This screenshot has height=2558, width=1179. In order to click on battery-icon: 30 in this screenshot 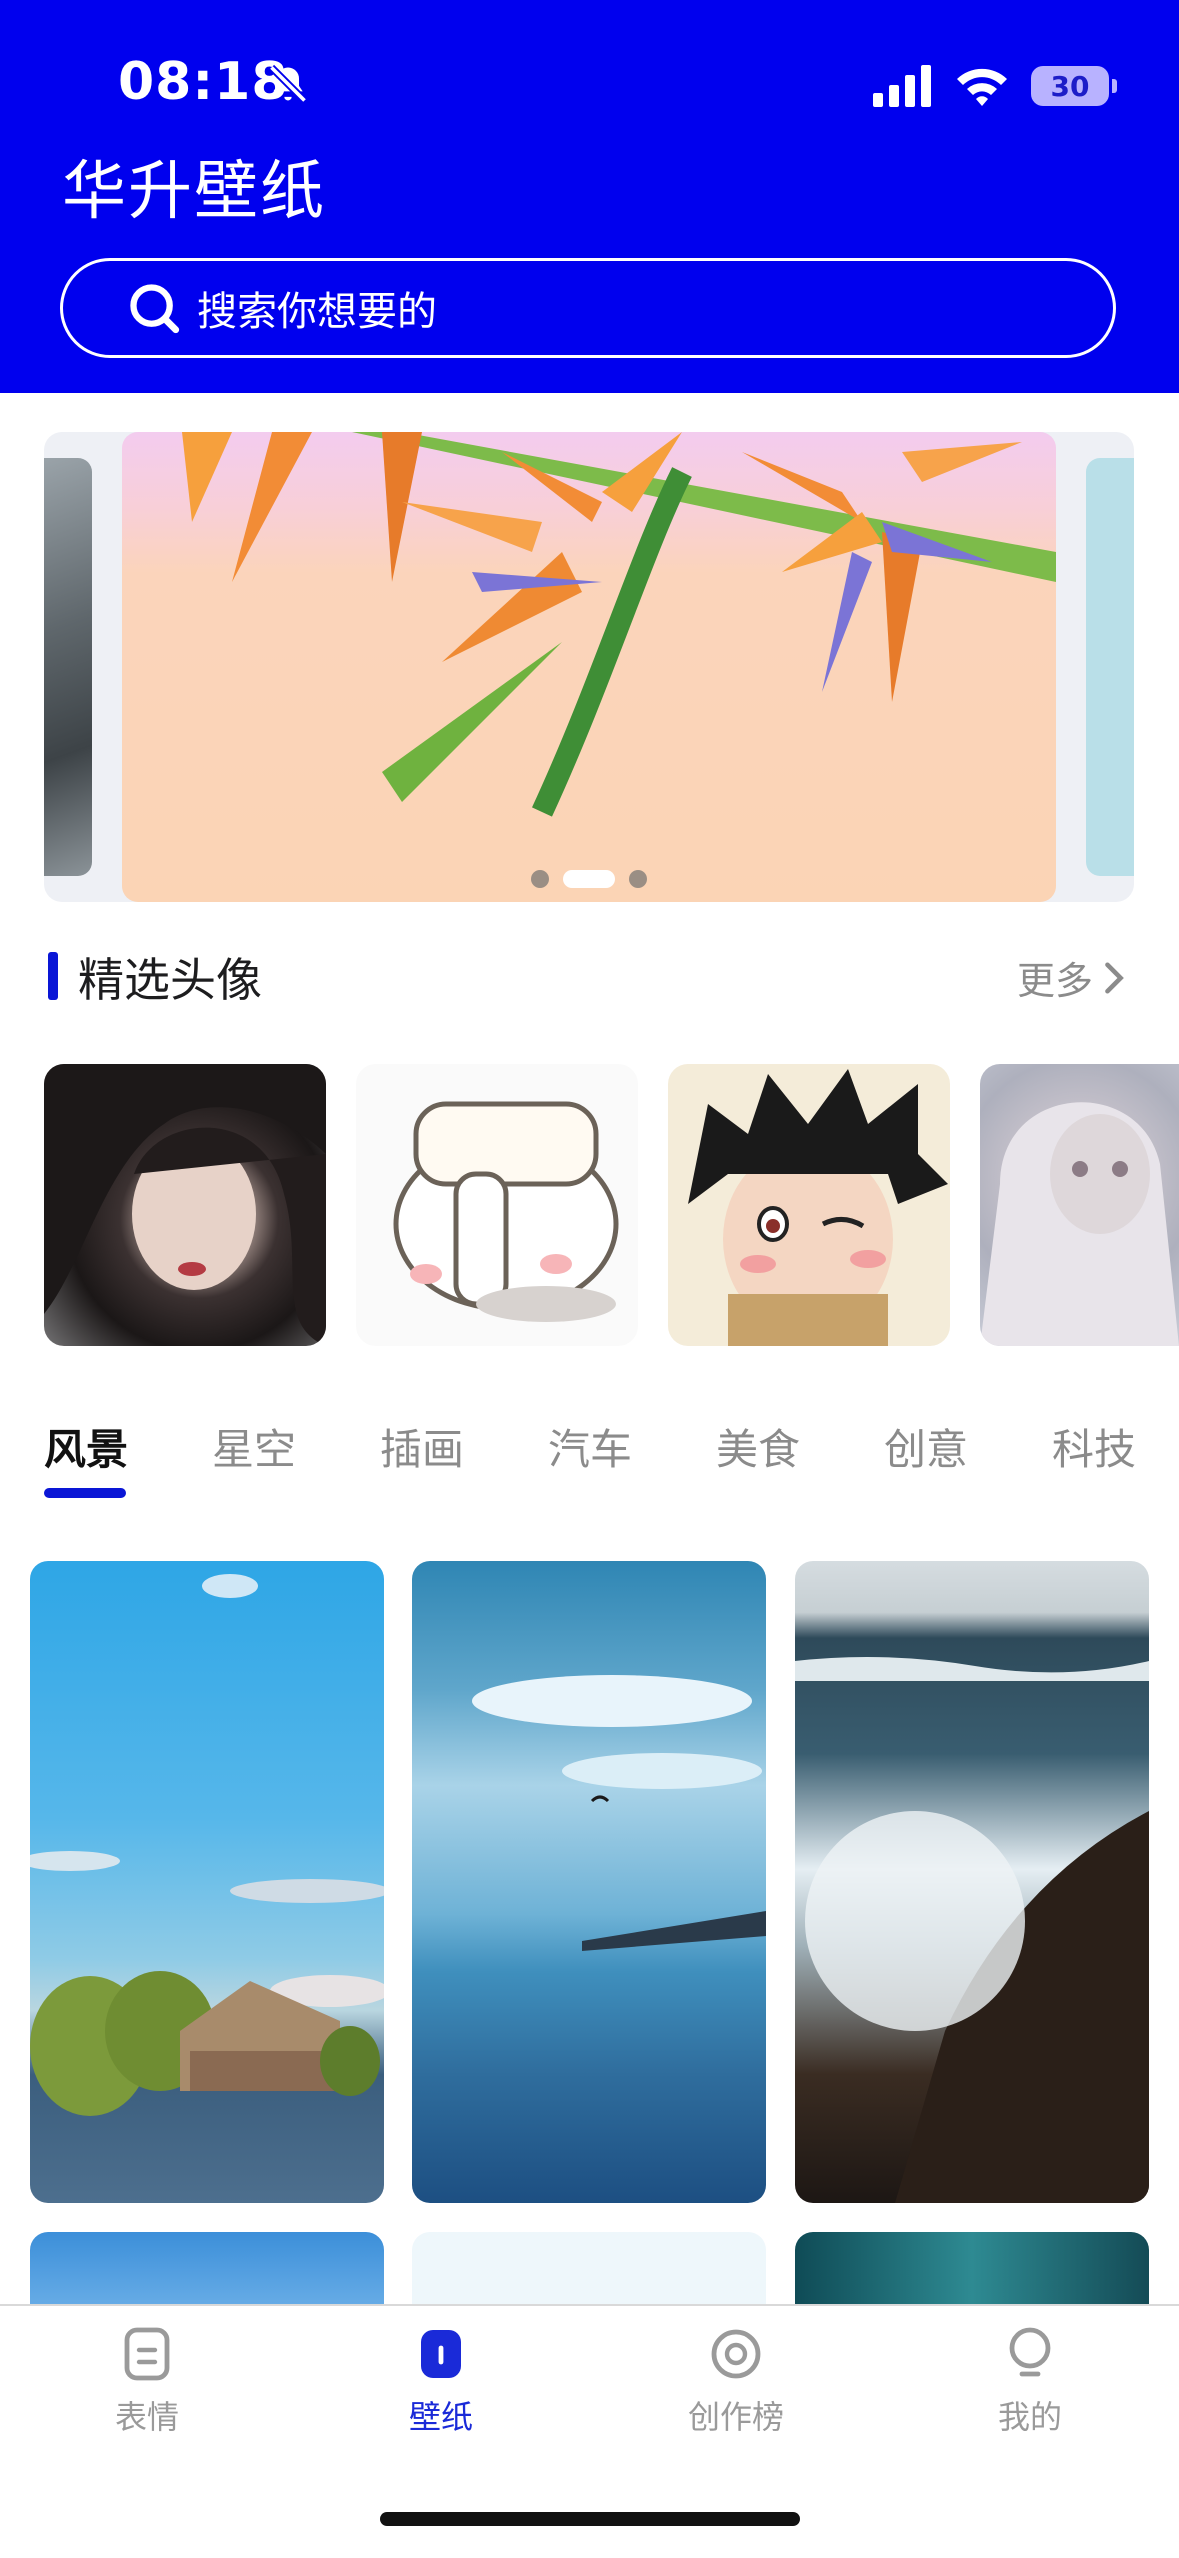, I will do `click(1074, 86)`.